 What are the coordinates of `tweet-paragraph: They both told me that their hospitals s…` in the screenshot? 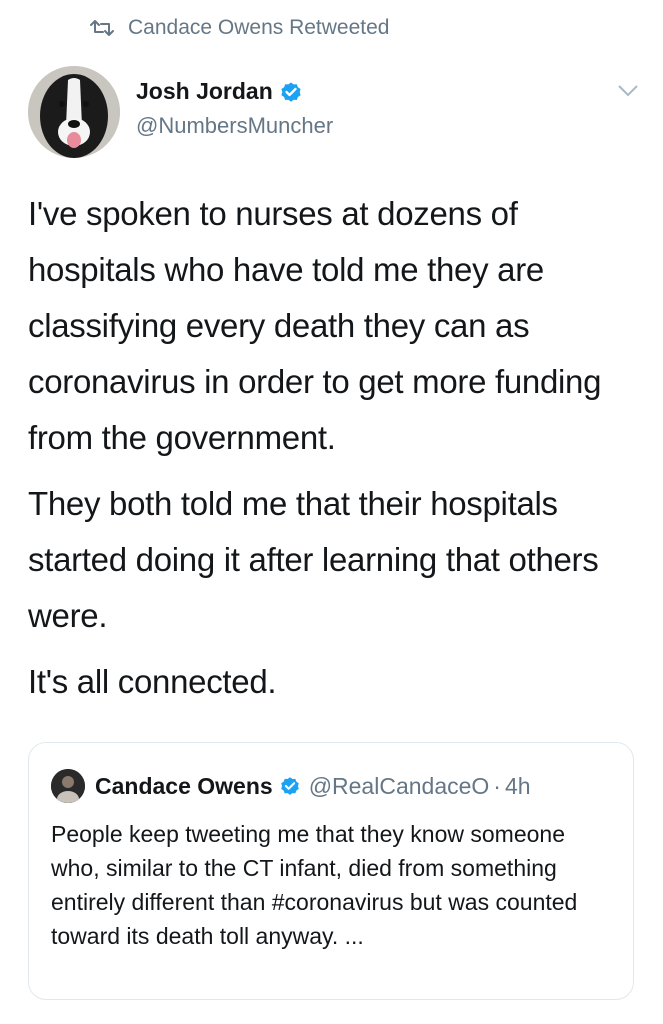 It's located at (313, 559).